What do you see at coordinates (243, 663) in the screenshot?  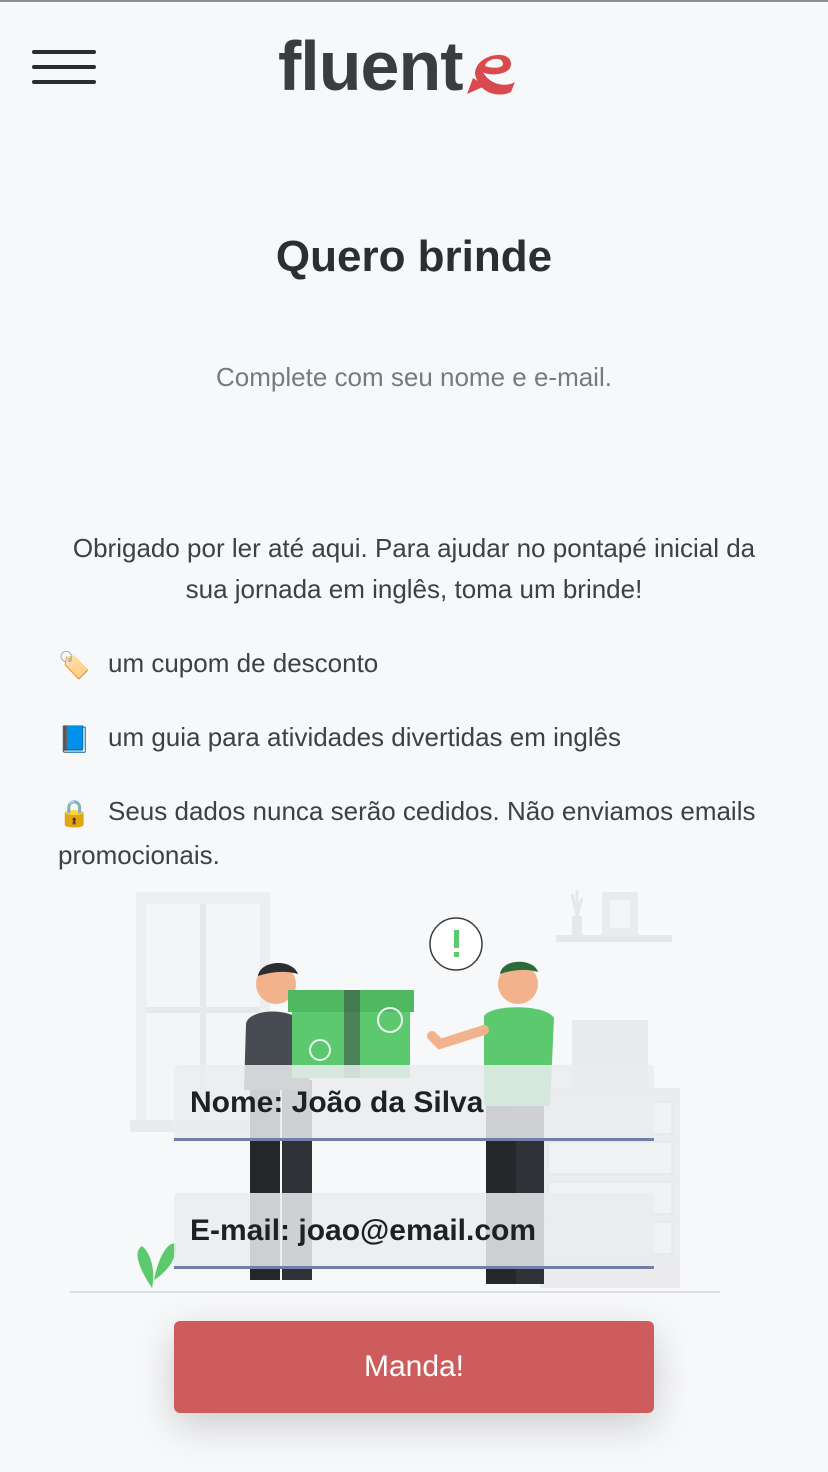 I see `benefit-text: um cupom de desconto` at bounding box center [243, 663].